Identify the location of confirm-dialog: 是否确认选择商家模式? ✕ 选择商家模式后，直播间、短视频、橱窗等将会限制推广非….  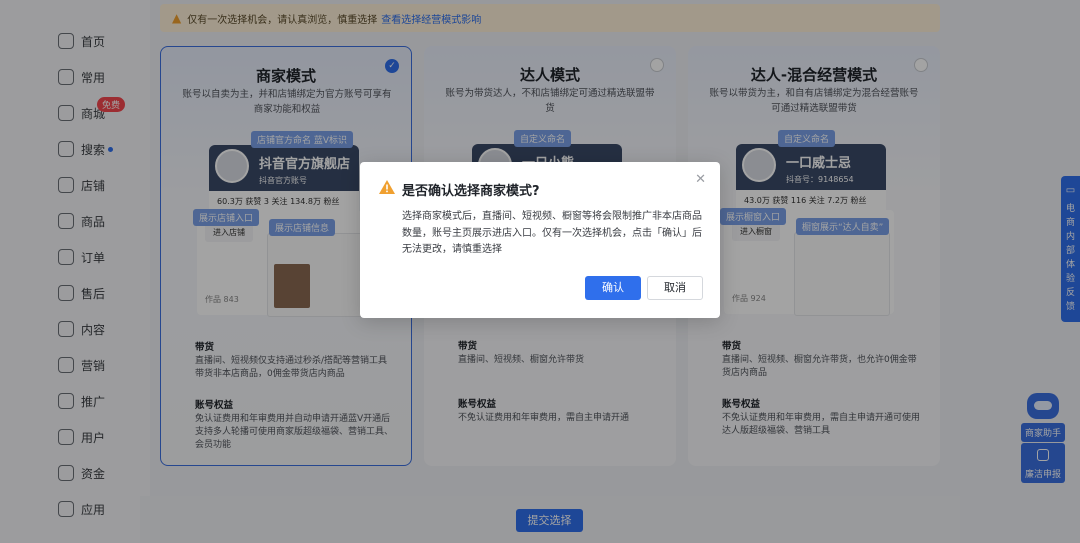
(540, 240).